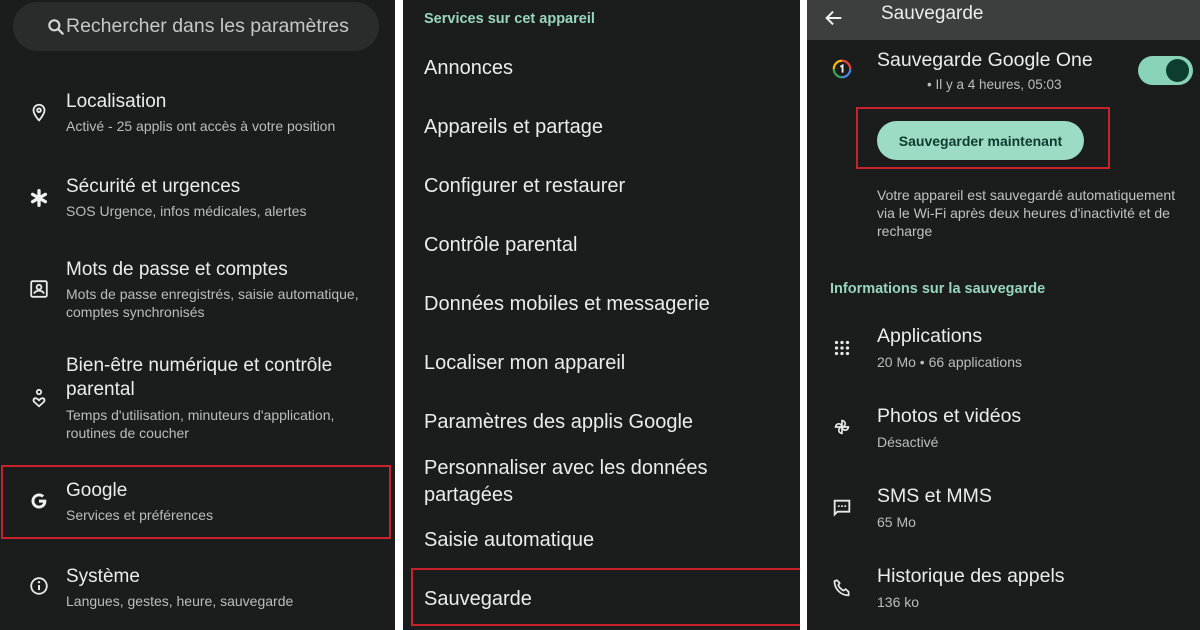 The height and width of the screenshot is (630, 1200). What do you see at coordinates (103, 576) in the screenshot?
I see `item-title: Système` at bounding box center [103, 576].